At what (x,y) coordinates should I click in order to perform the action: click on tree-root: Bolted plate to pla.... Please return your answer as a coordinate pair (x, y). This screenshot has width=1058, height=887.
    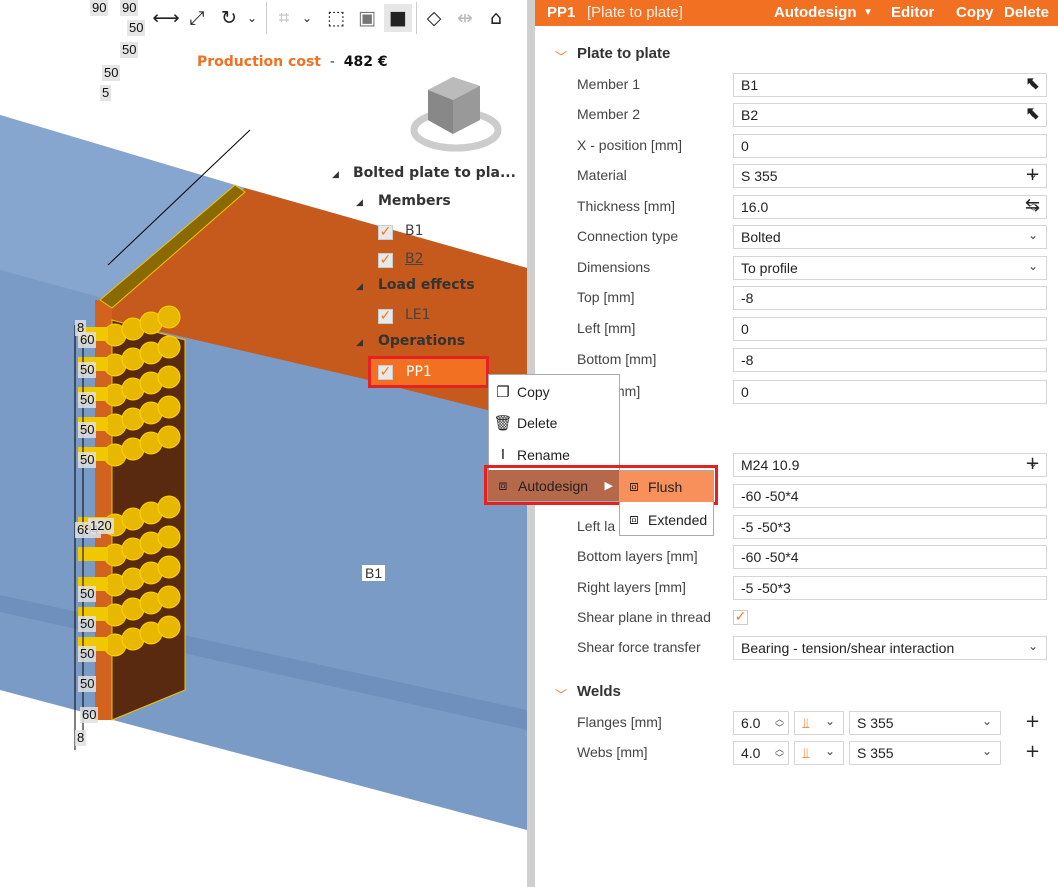
    Looking at the image, I should click on (434, 173).